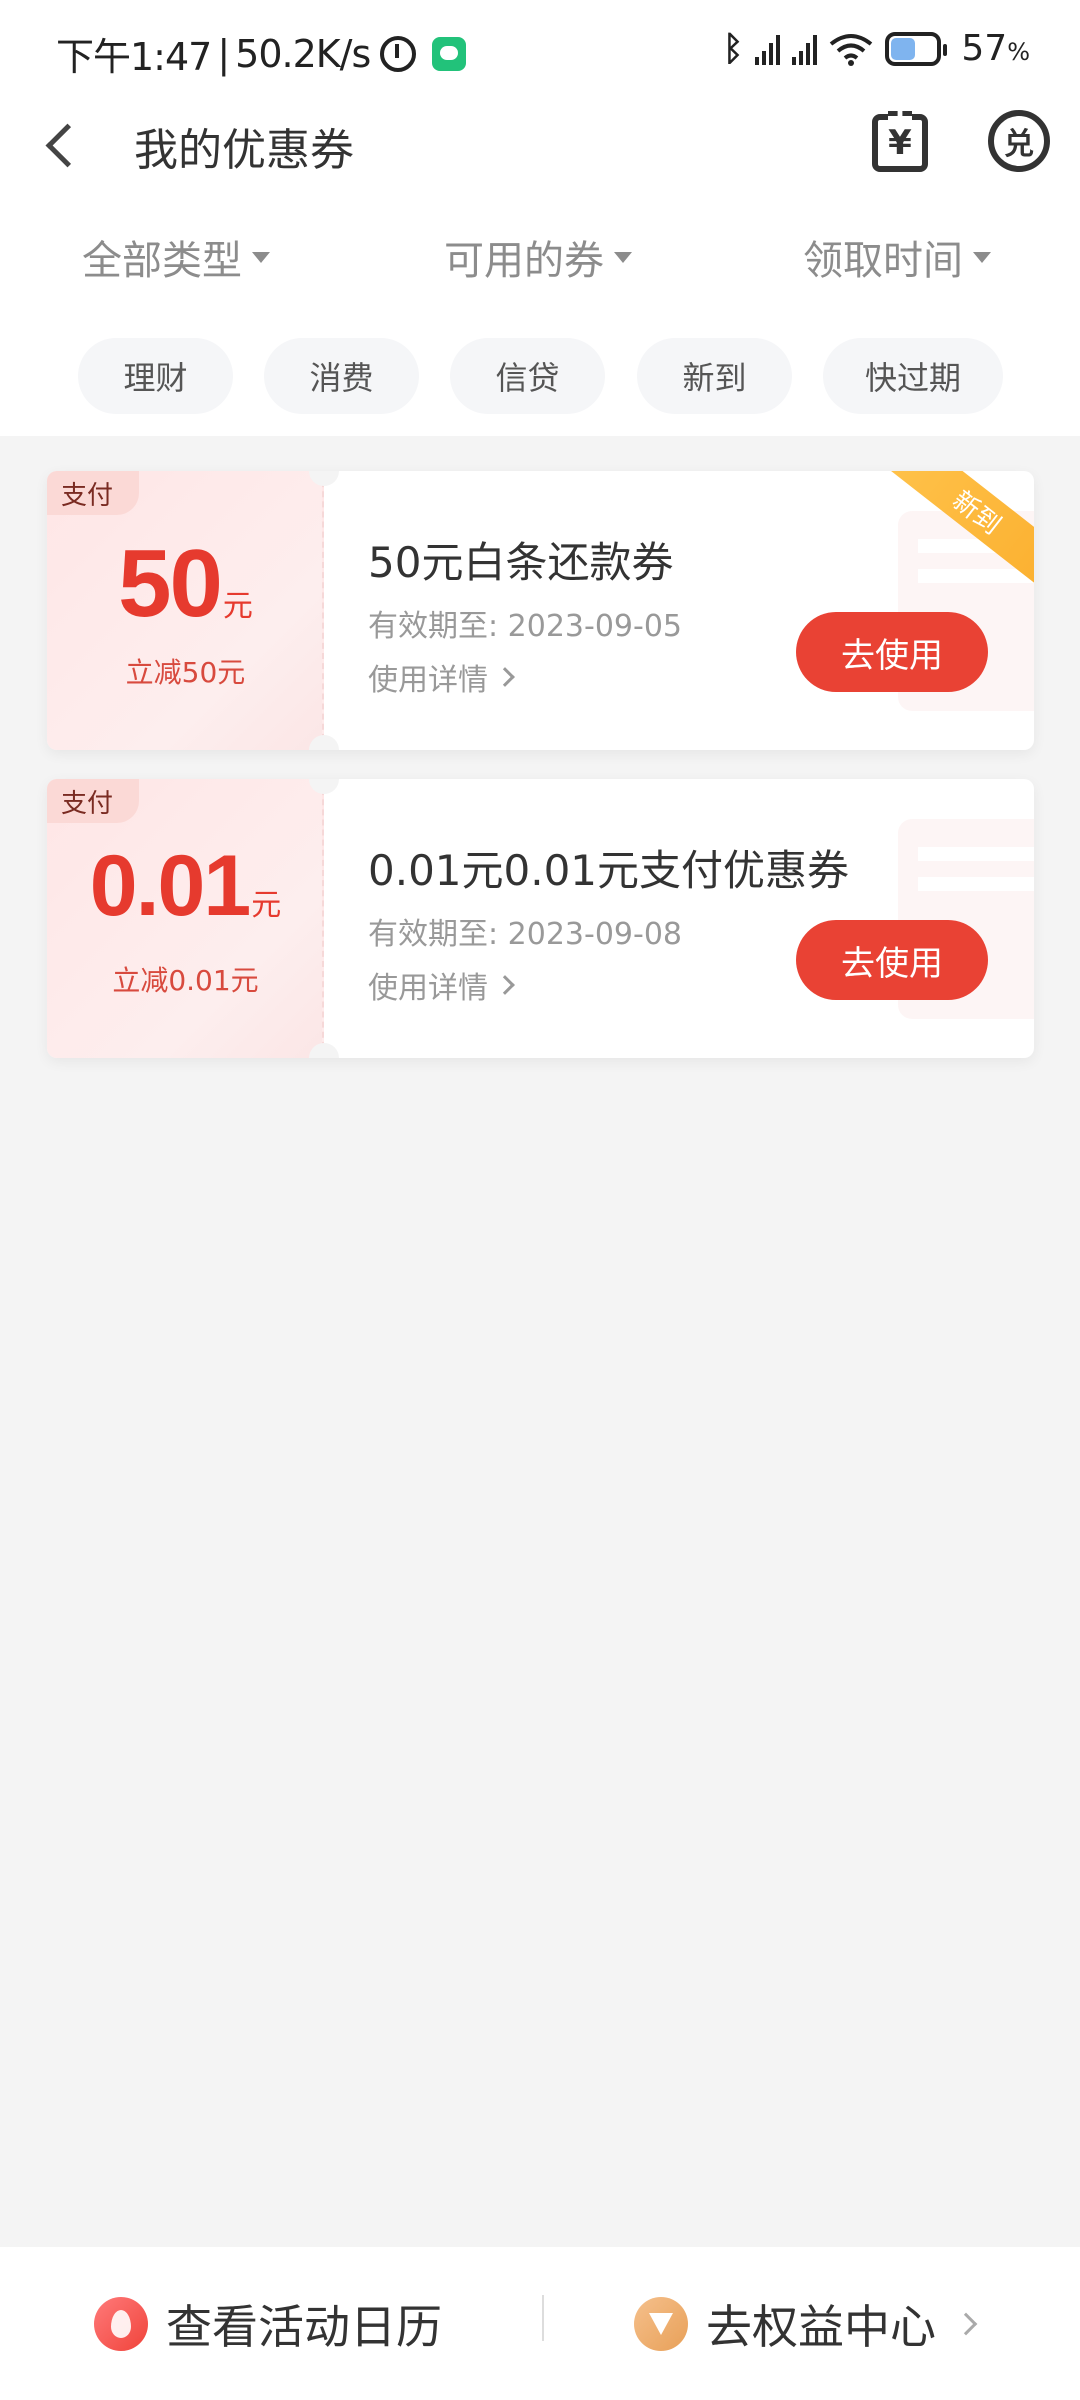 This screenshot has width=1080, height=2400. What do you see at coordinates (304, 2327) in the screenshot?
I see `activity-calendar-label: 查看活动日历` at bounding box center [304, 2327].